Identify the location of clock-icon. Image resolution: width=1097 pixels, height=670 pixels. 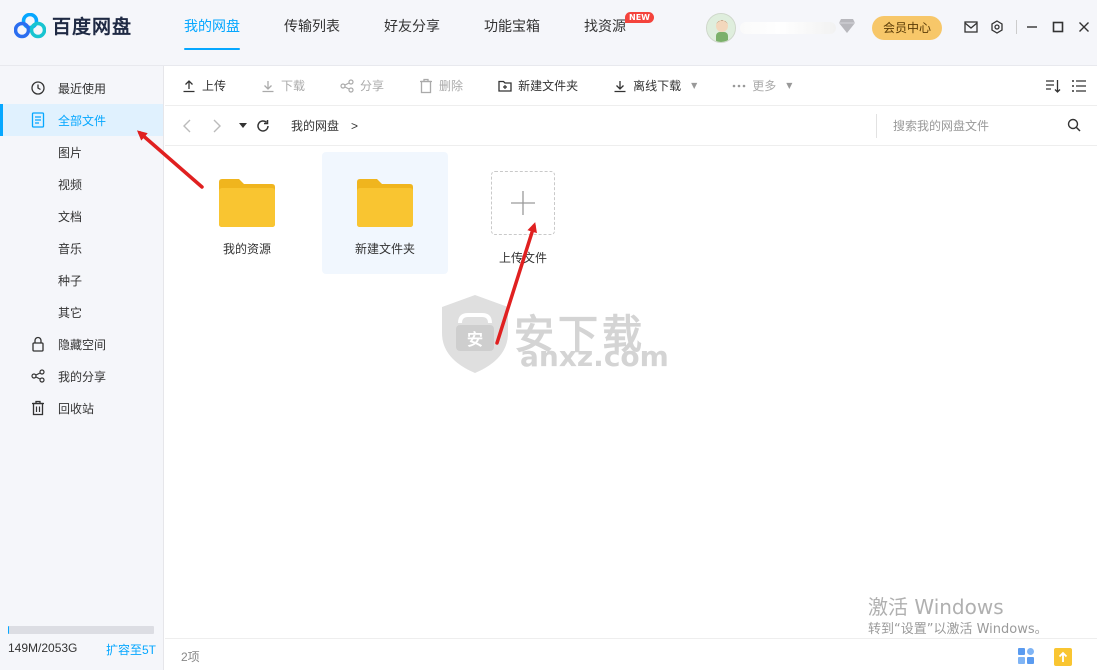
(38, 88).